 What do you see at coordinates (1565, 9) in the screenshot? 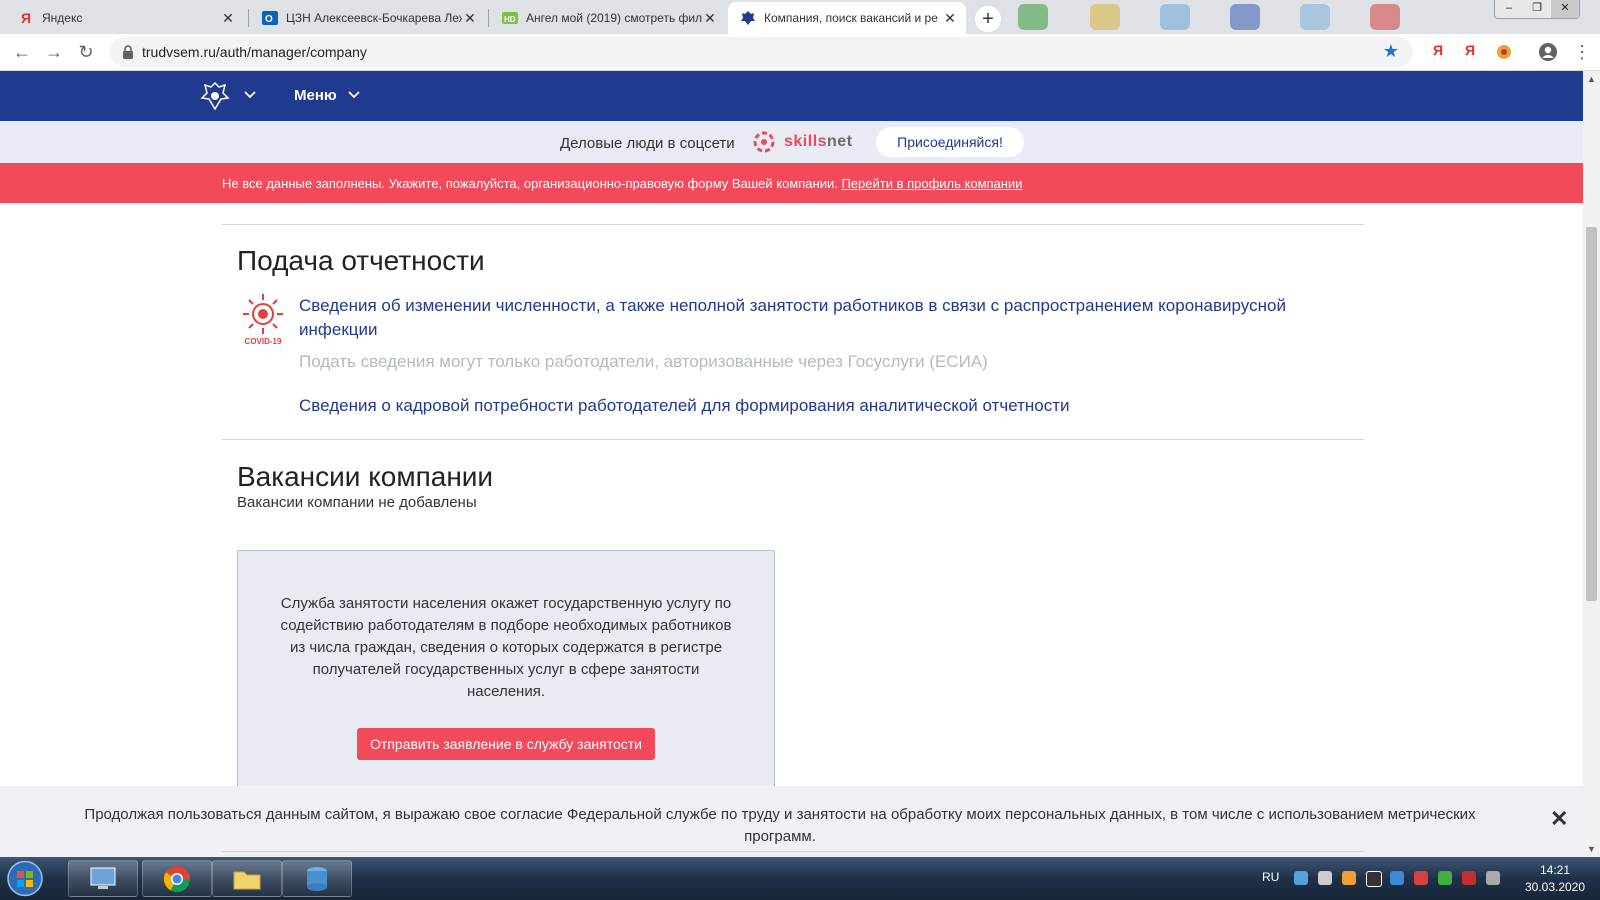
I see `close-window-icon: ✕` at bounding box center [1565, 9].